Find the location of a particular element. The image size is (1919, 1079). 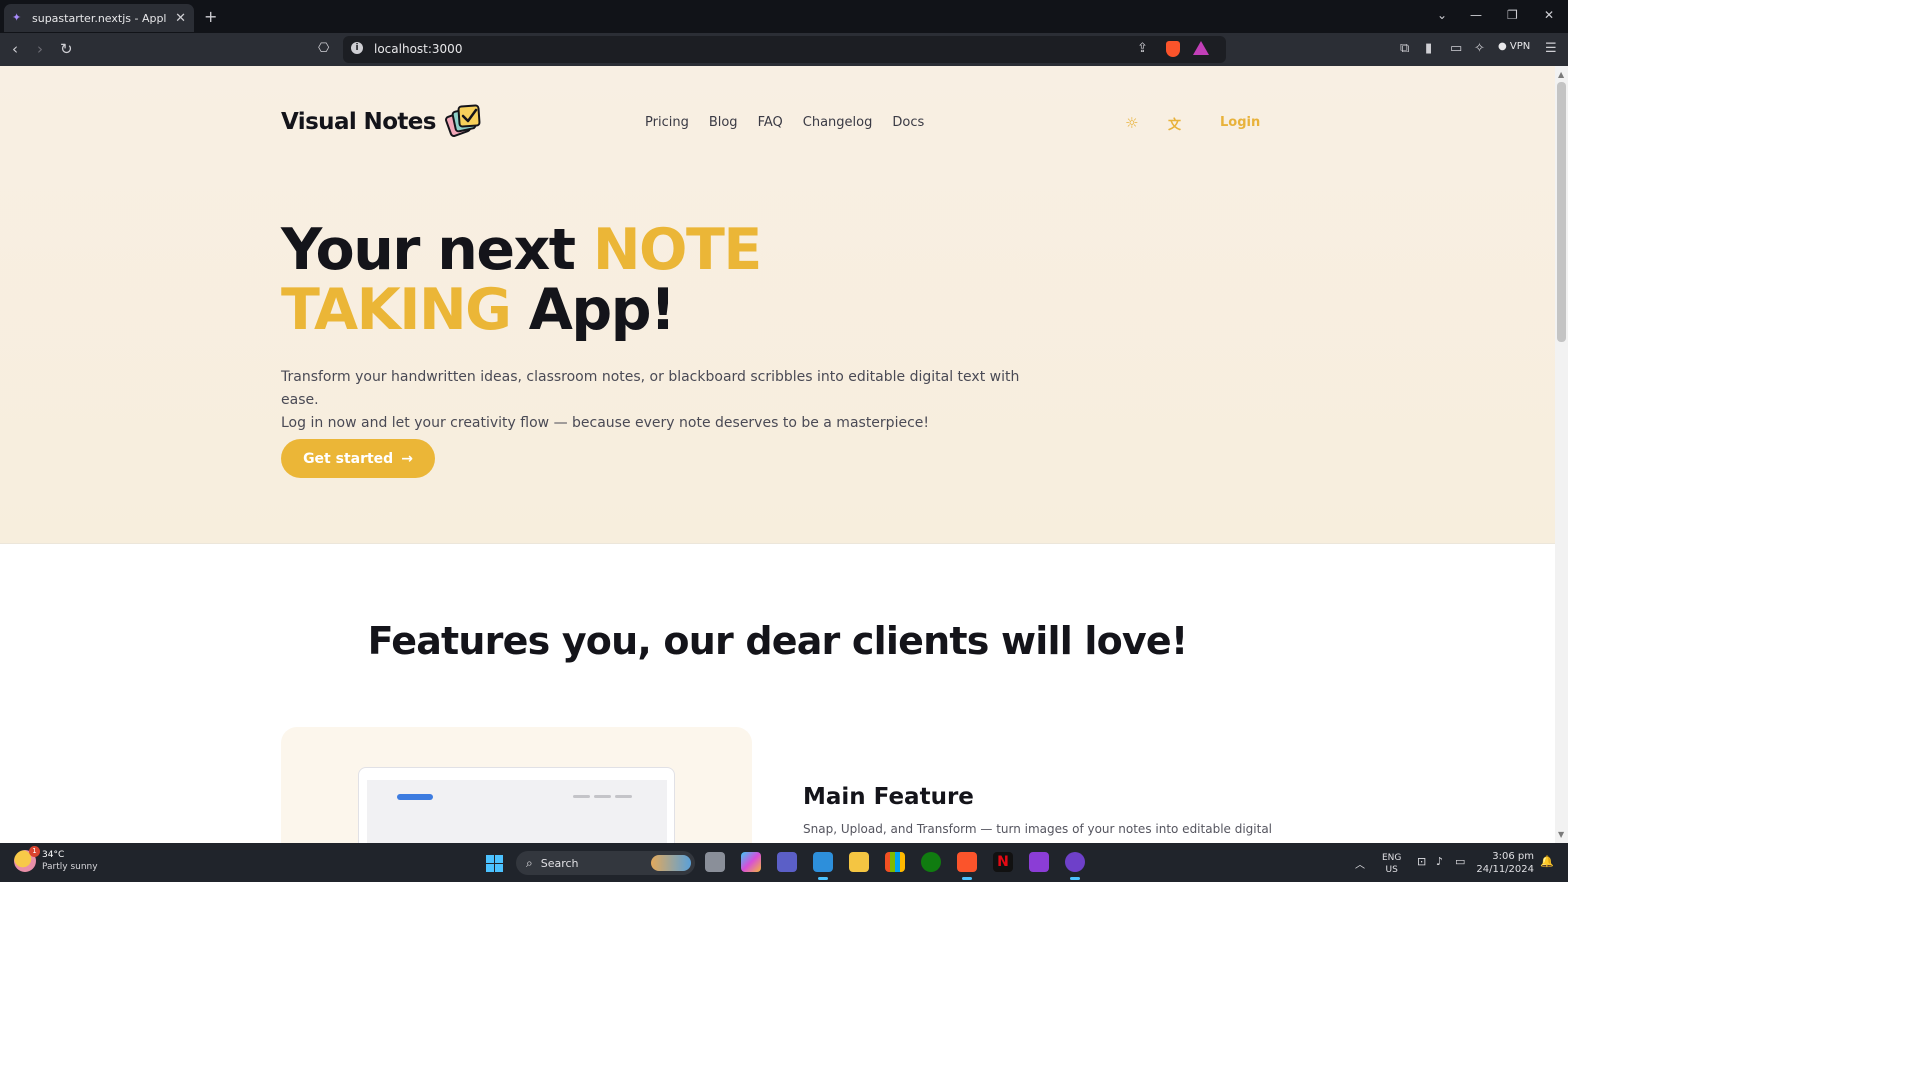

back-icon: ‹ is located at coordinates (15, 49).